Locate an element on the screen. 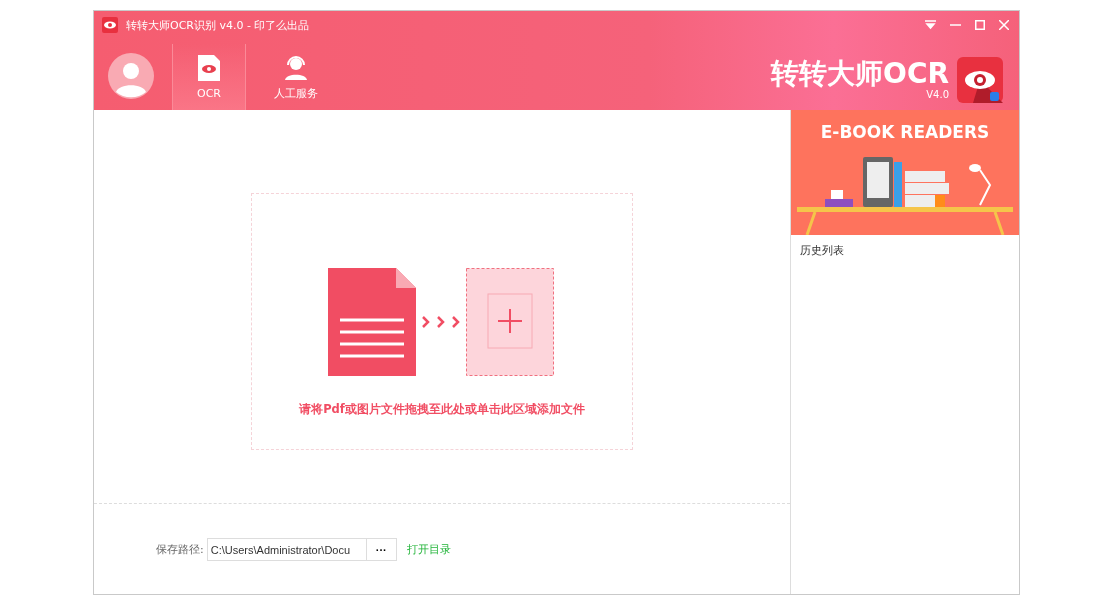 The width and height of the screenshot is (1120, 610). headset-user-icon is located at coordinates (296, 66).